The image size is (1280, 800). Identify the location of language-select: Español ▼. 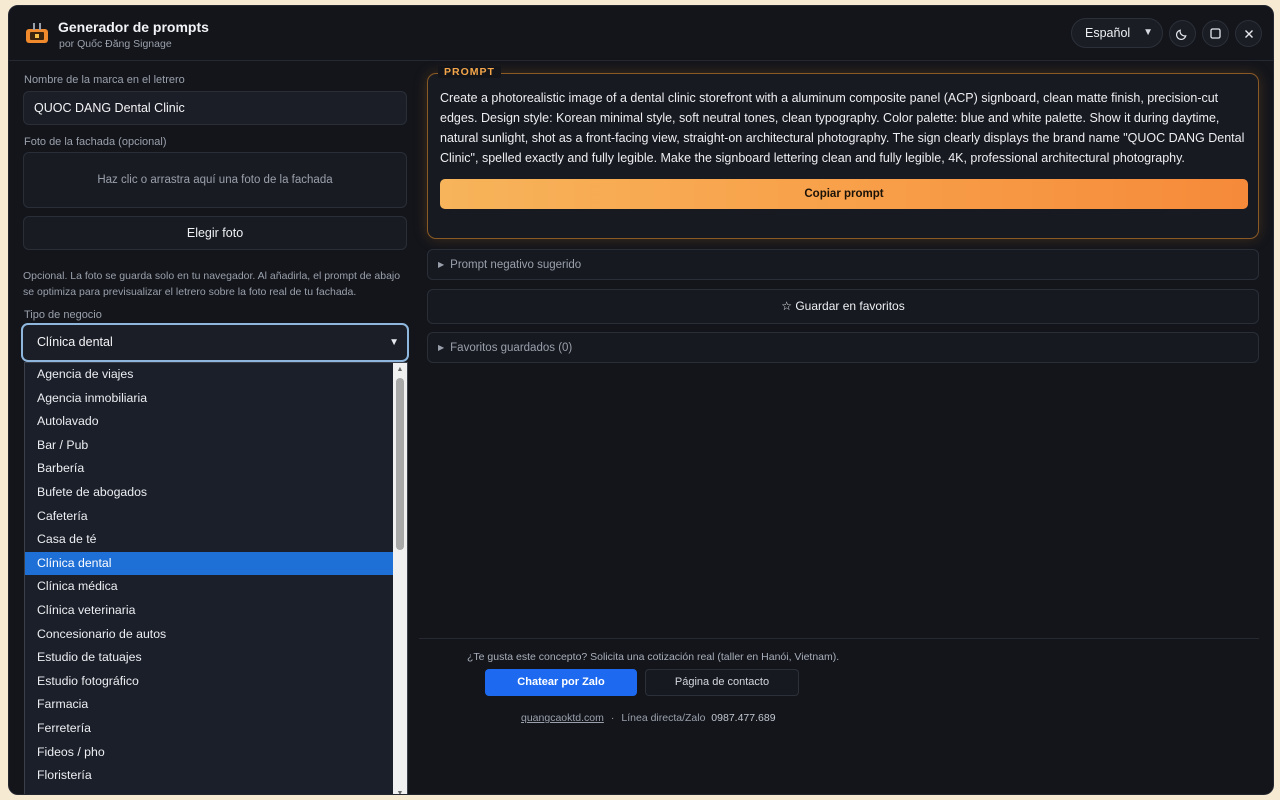
(1117, 33).